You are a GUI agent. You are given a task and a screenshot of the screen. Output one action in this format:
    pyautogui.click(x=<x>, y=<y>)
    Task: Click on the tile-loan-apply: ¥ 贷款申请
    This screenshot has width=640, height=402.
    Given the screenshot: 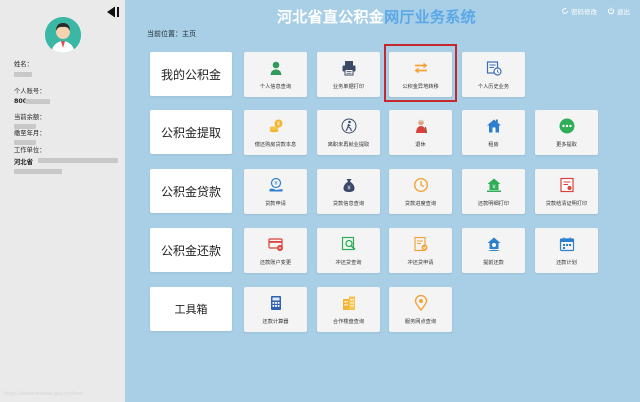 What is the action you would take?
    pyautogui.click(x=275, y=191)
    